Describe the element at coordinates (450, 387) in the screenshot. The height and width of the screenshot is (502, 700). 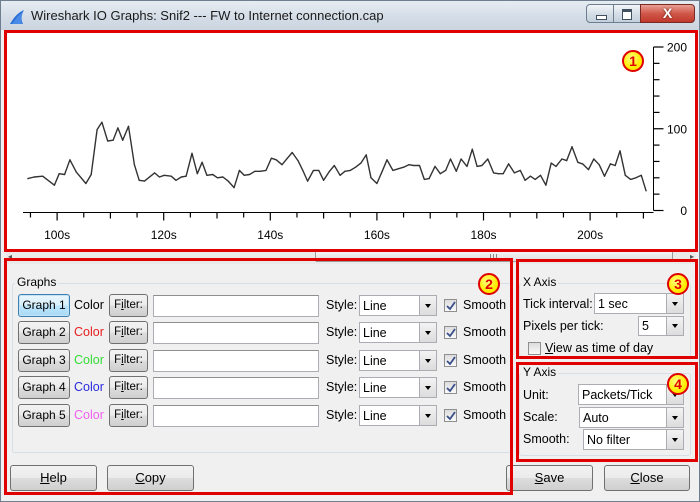
I see `graph-4-smooth-checkbox` at that location.